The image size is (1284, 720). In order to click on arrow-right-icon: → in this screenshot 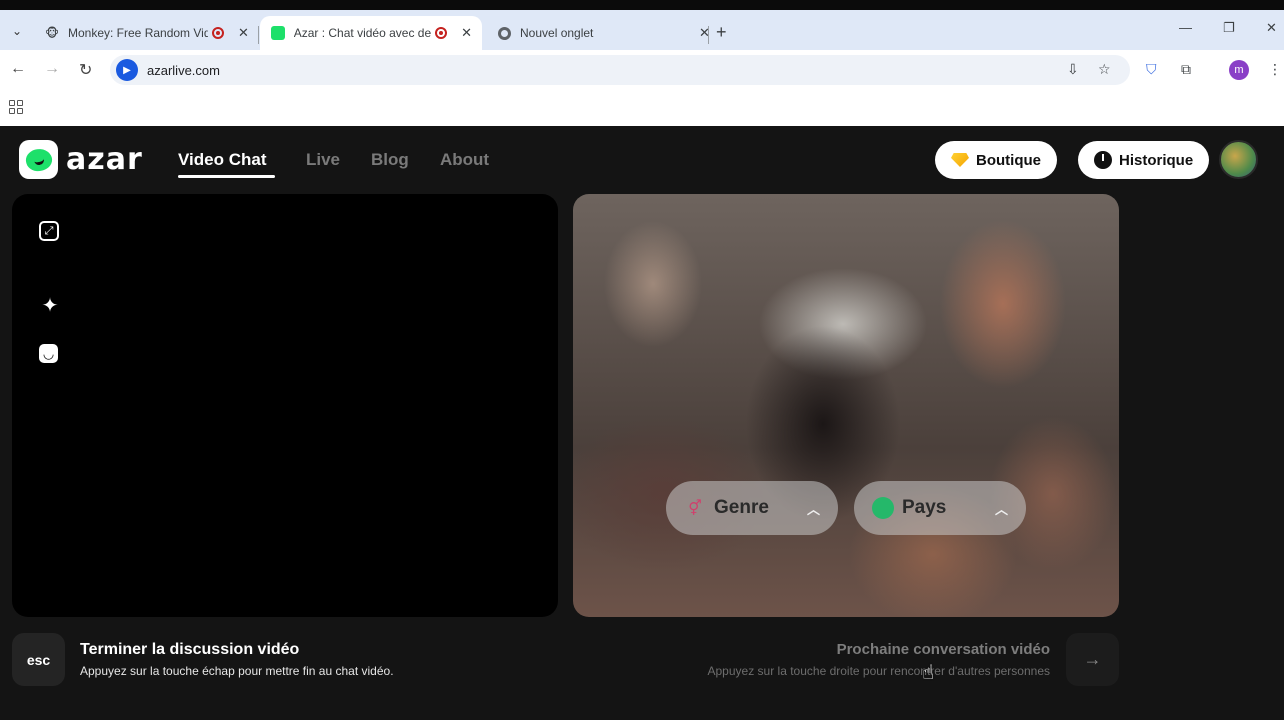, I will do `click(1092, 659)`.